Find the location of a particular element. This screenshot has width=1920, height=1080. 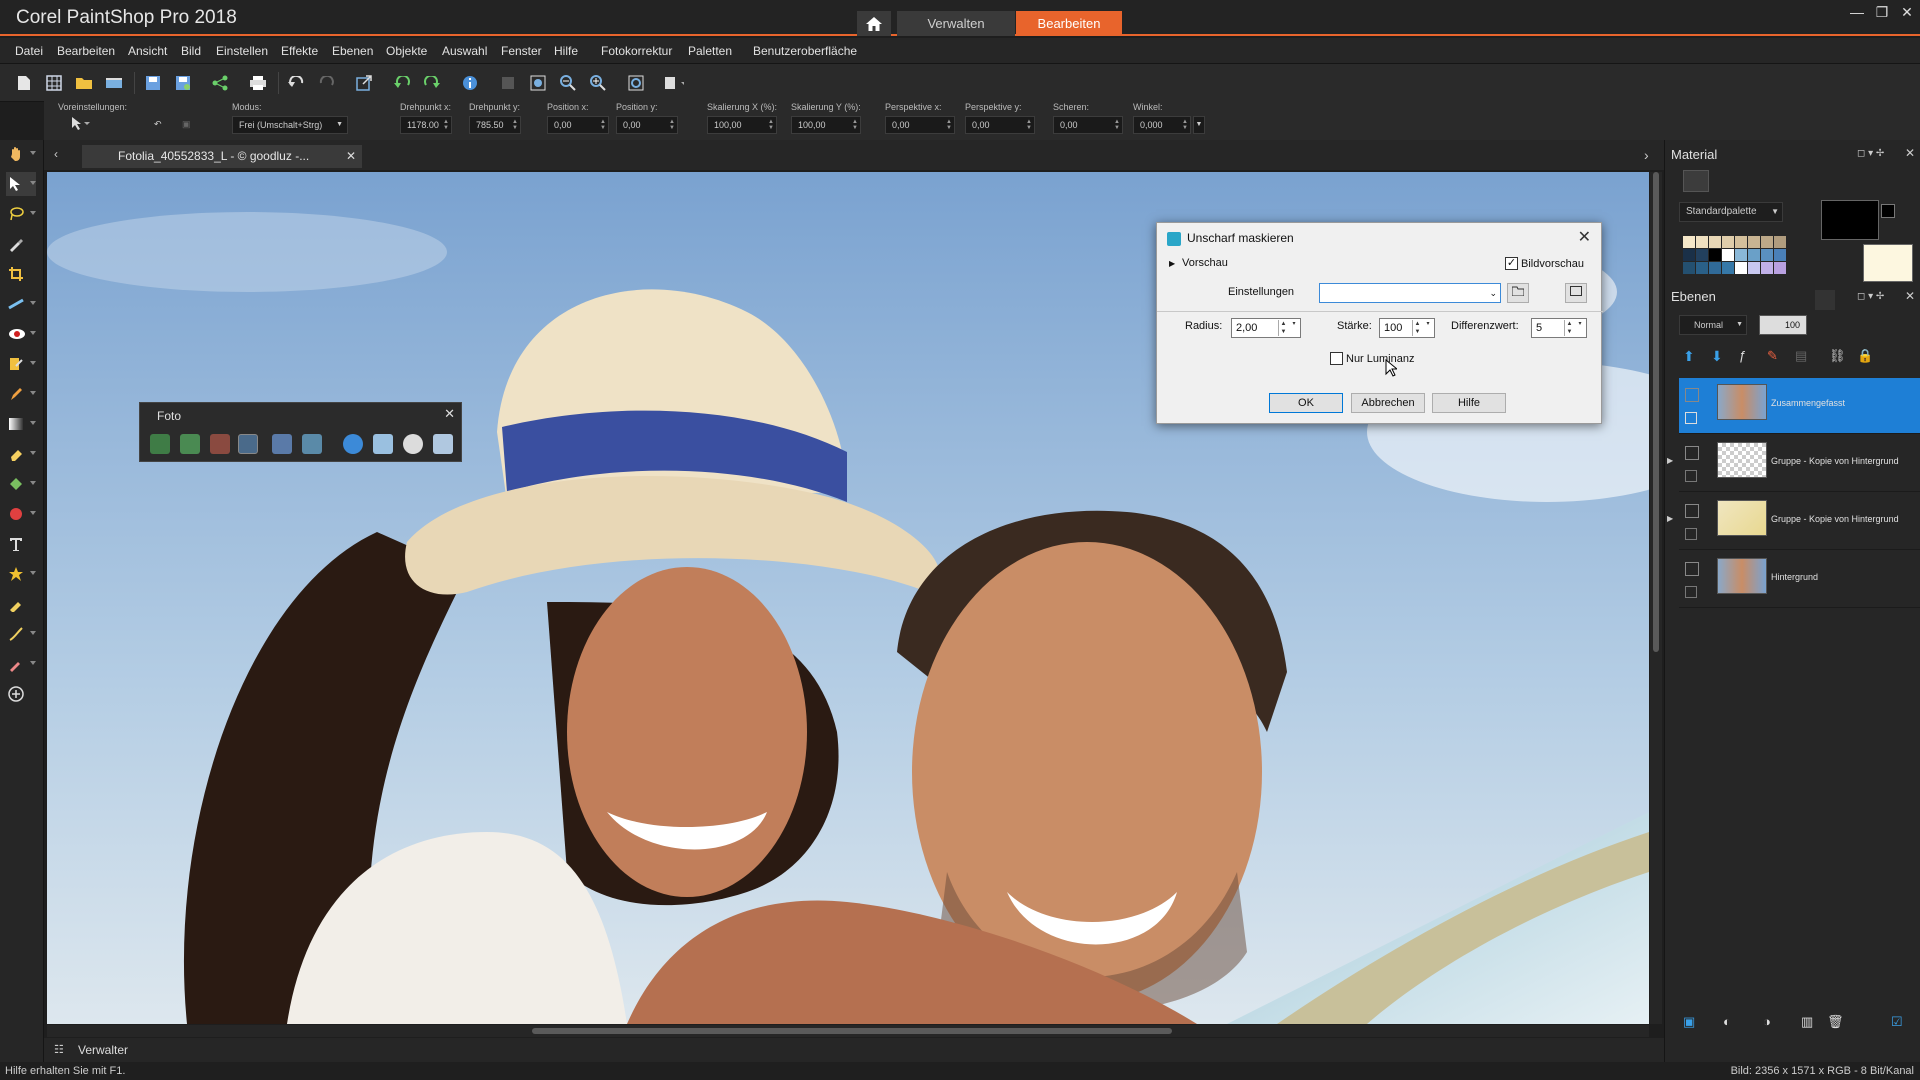

redo-icon is located at coordinates (327, 83).